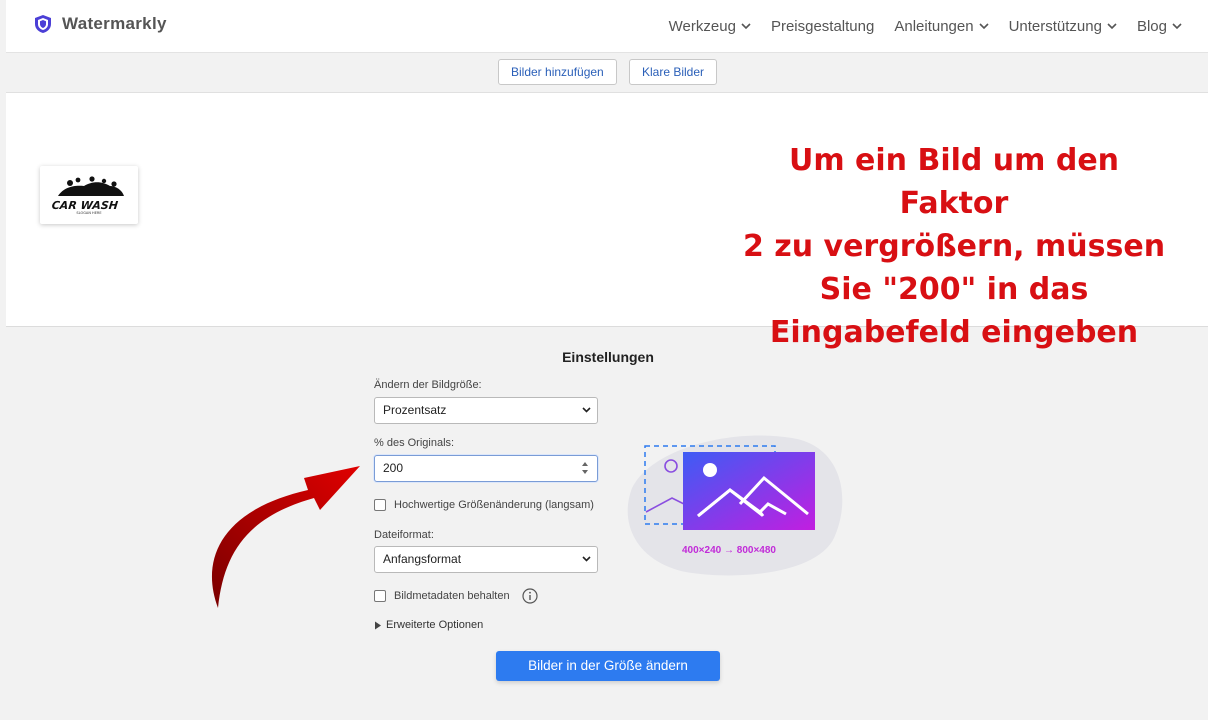  I want to click on spinner-icon, so click(585, 468).